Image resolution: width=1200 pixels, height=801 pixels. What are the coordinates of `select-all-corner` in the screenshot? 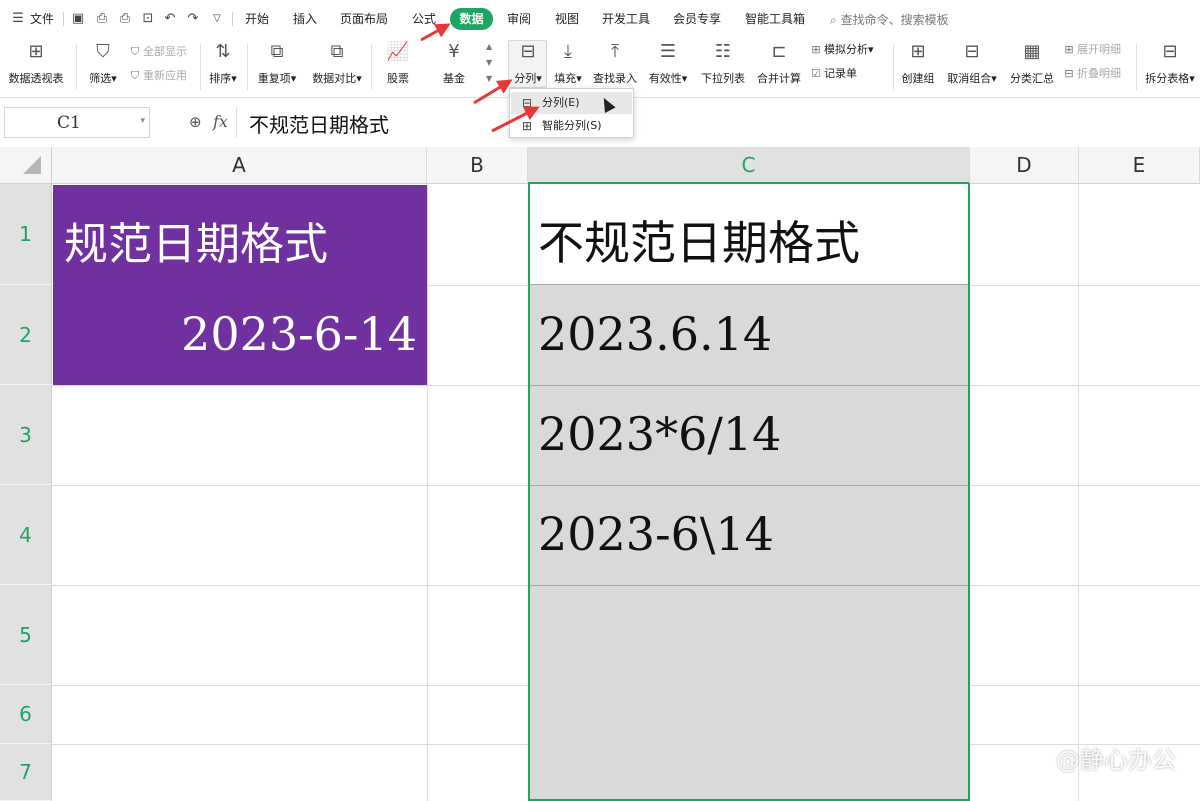 It's located at (26, 165).